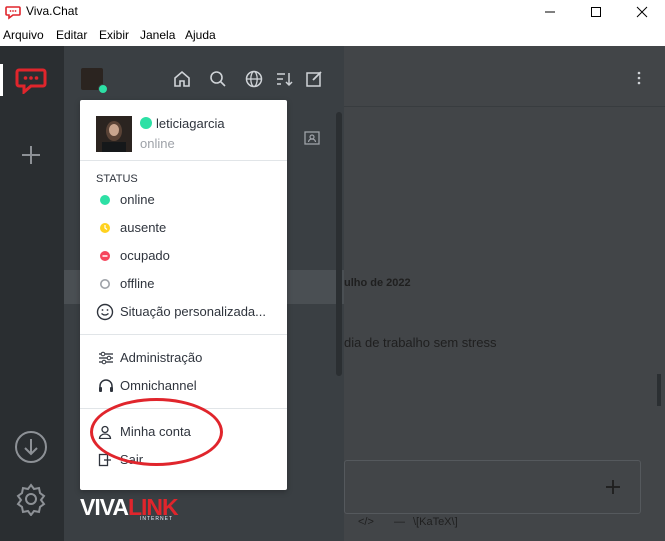 The width and height of the screenshot is (665, 541). What do you see at coordinates (105, 312) in the screenshot?
I see `smiley-icon` at bounding box center [105, 312].